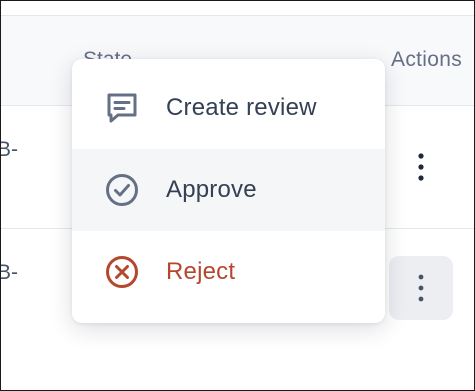  I want to click on menu-item-approve: Approve, so click(228, 190).